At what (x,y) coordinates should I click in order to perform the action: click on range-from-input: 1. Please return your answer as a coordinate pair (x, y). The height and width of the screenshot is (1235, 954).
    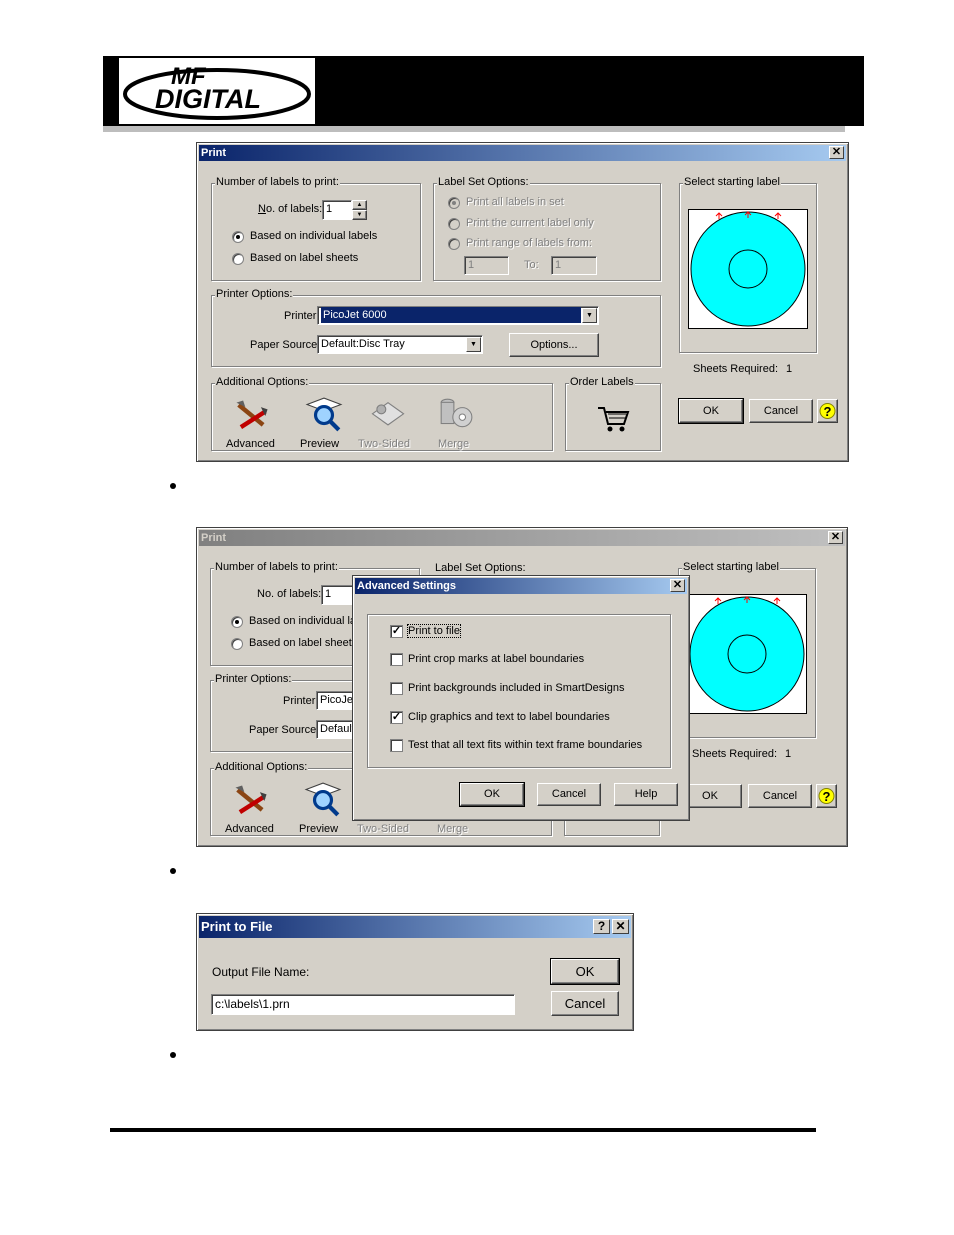
    Looking at the image, I should click on (486, 265).